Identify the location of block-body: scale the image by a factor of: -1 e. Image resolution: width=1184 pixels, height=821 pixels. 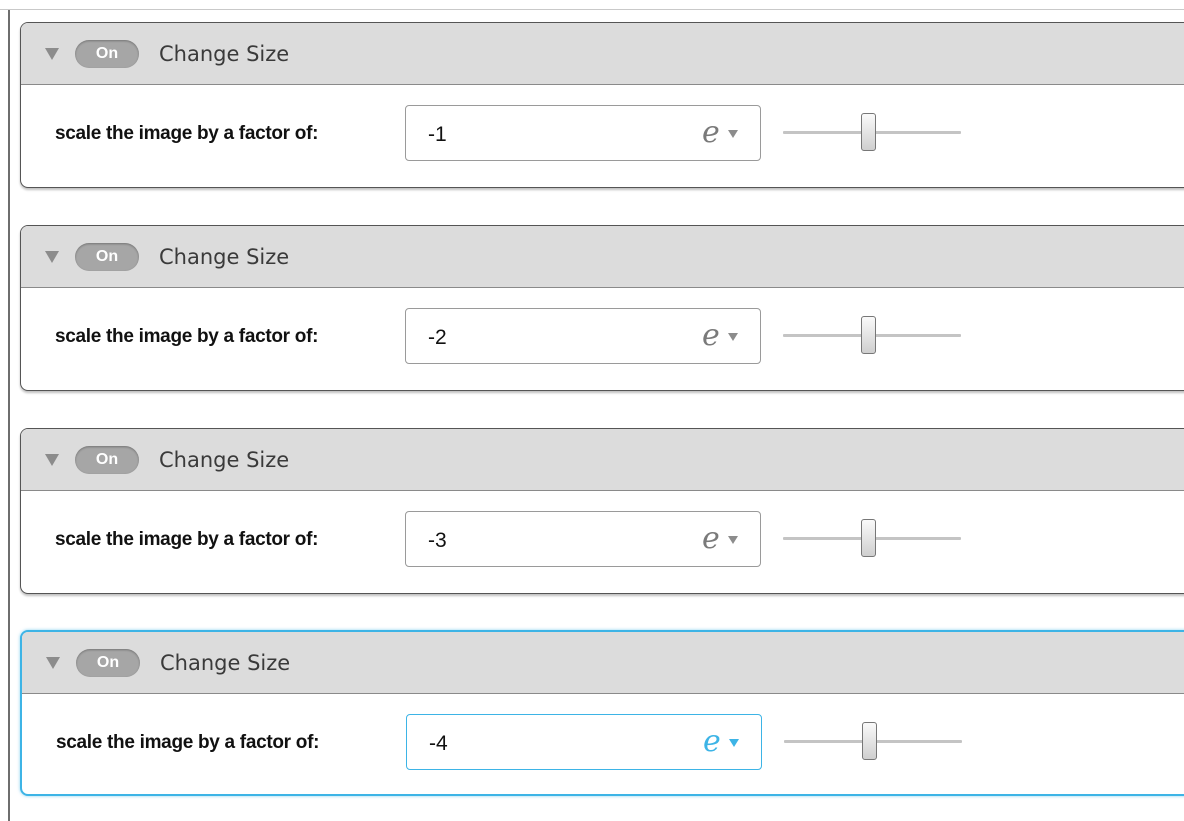
(602, 136).